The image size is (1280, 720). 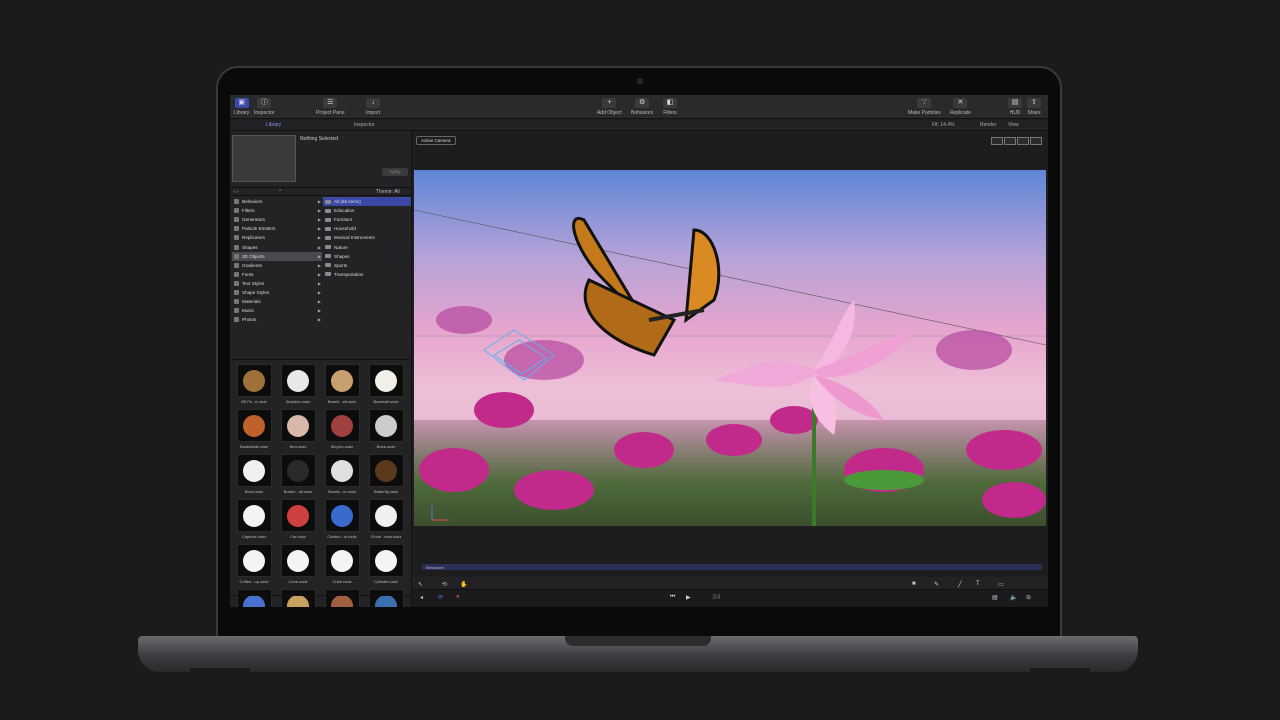 What do you see at coordinates (298, 566) in the screenshot?
I see `library-item: Cone.usdz` at bounding box center [298, 566].